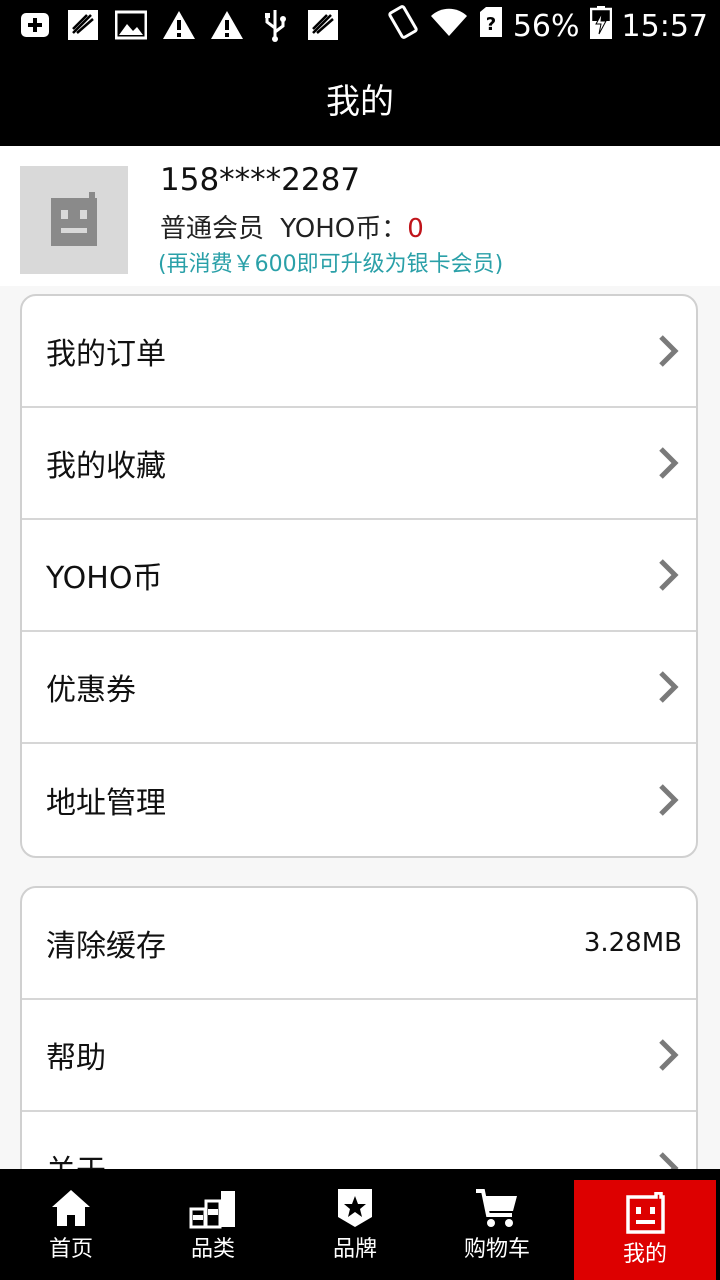 This screenshot has height=1280, width=720. I want to click on brand-icon, so click(355, 1207).